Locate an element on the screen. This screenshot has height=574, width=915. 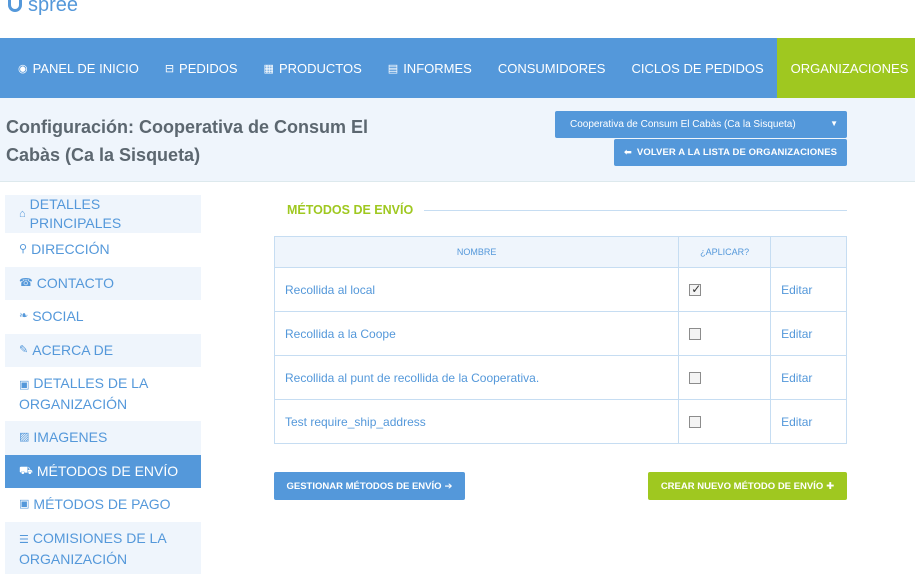
table-header-row: NOMBRE ¿APLICAR? is located at coordinates (560, 252).